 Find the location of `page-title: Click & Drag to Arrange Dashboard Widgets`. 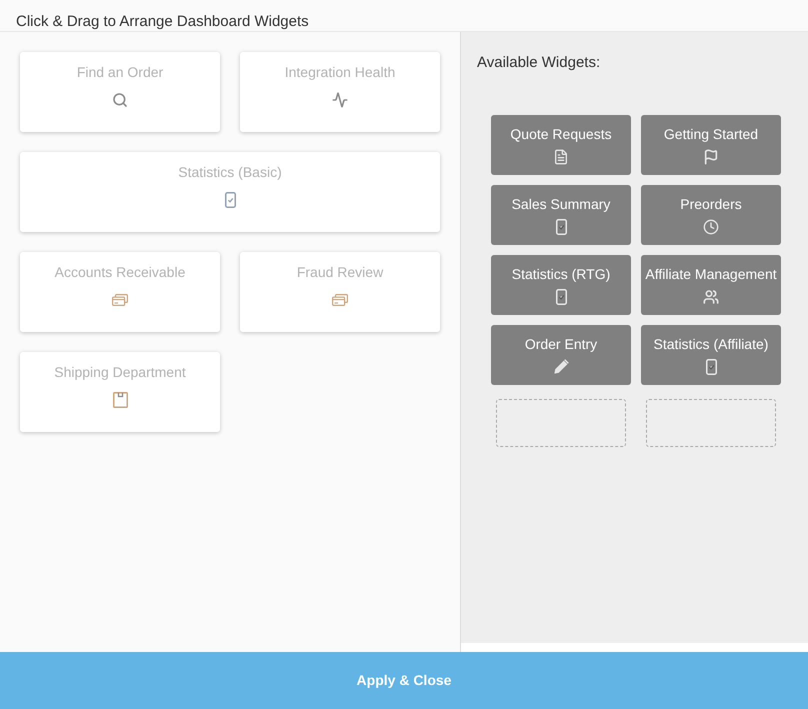

page-title: Click & Drag to Arrange Dashboard Widgets is located at coordinates (162, 22).